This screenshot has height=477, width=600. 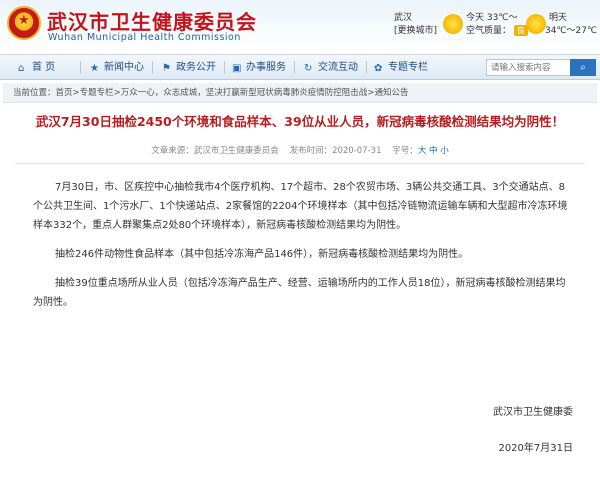 What do you see at coordinates (571, 31) in the screenshot?
I see `tomorrow-temp: 34℃～27℃` at bounding box center [571, 31].